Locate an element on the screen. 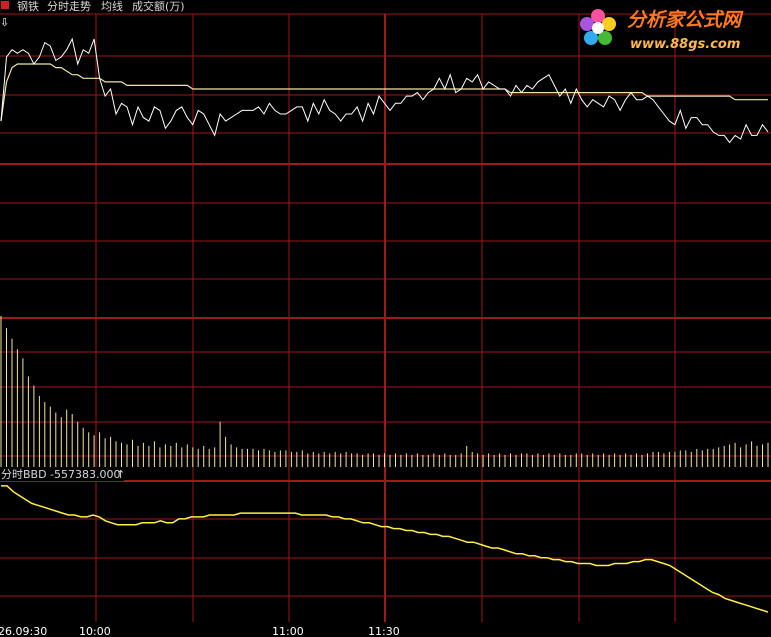 This screenshot has width=771, height=637. bbd-arrow-icon: ↑ is located at coordinates (120, 474).